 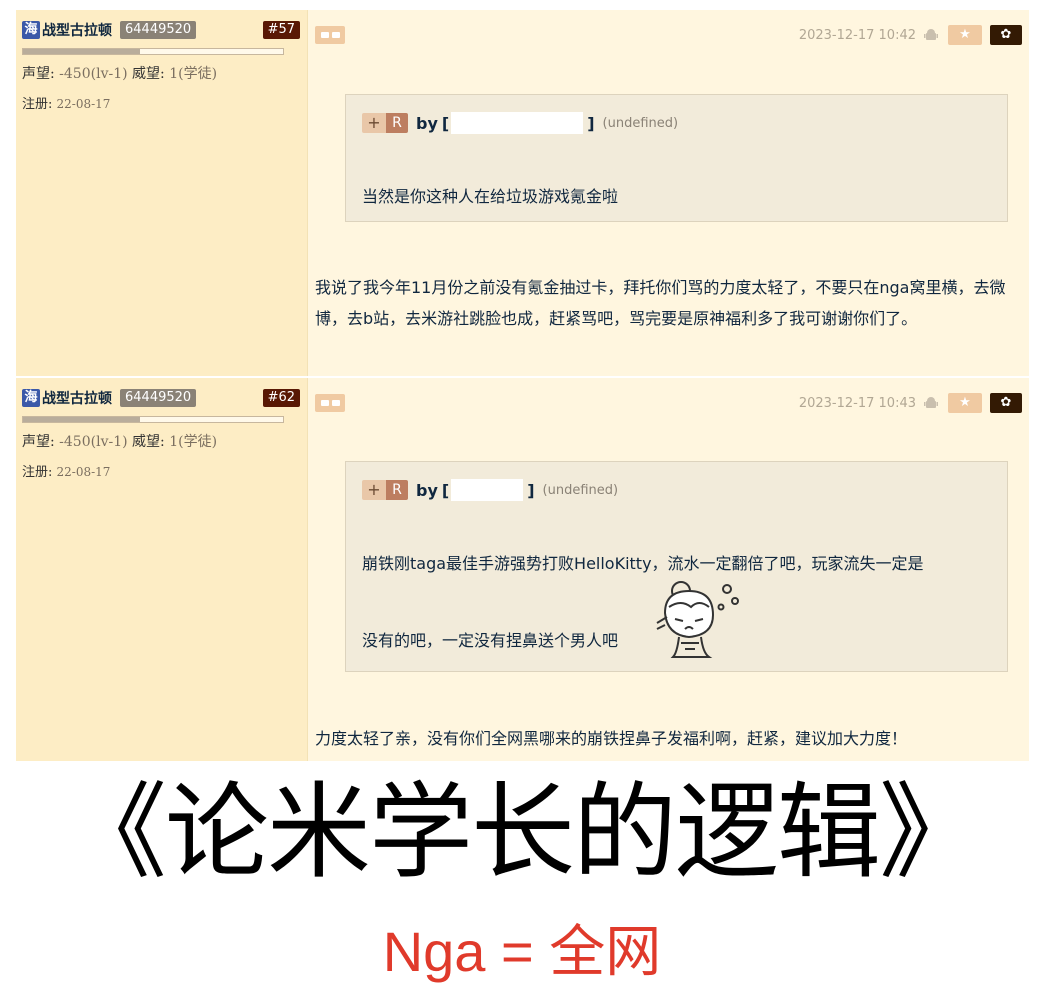 I want to click on caption-title: 《论米学长的逻辑》, so click(x=522, y=832).